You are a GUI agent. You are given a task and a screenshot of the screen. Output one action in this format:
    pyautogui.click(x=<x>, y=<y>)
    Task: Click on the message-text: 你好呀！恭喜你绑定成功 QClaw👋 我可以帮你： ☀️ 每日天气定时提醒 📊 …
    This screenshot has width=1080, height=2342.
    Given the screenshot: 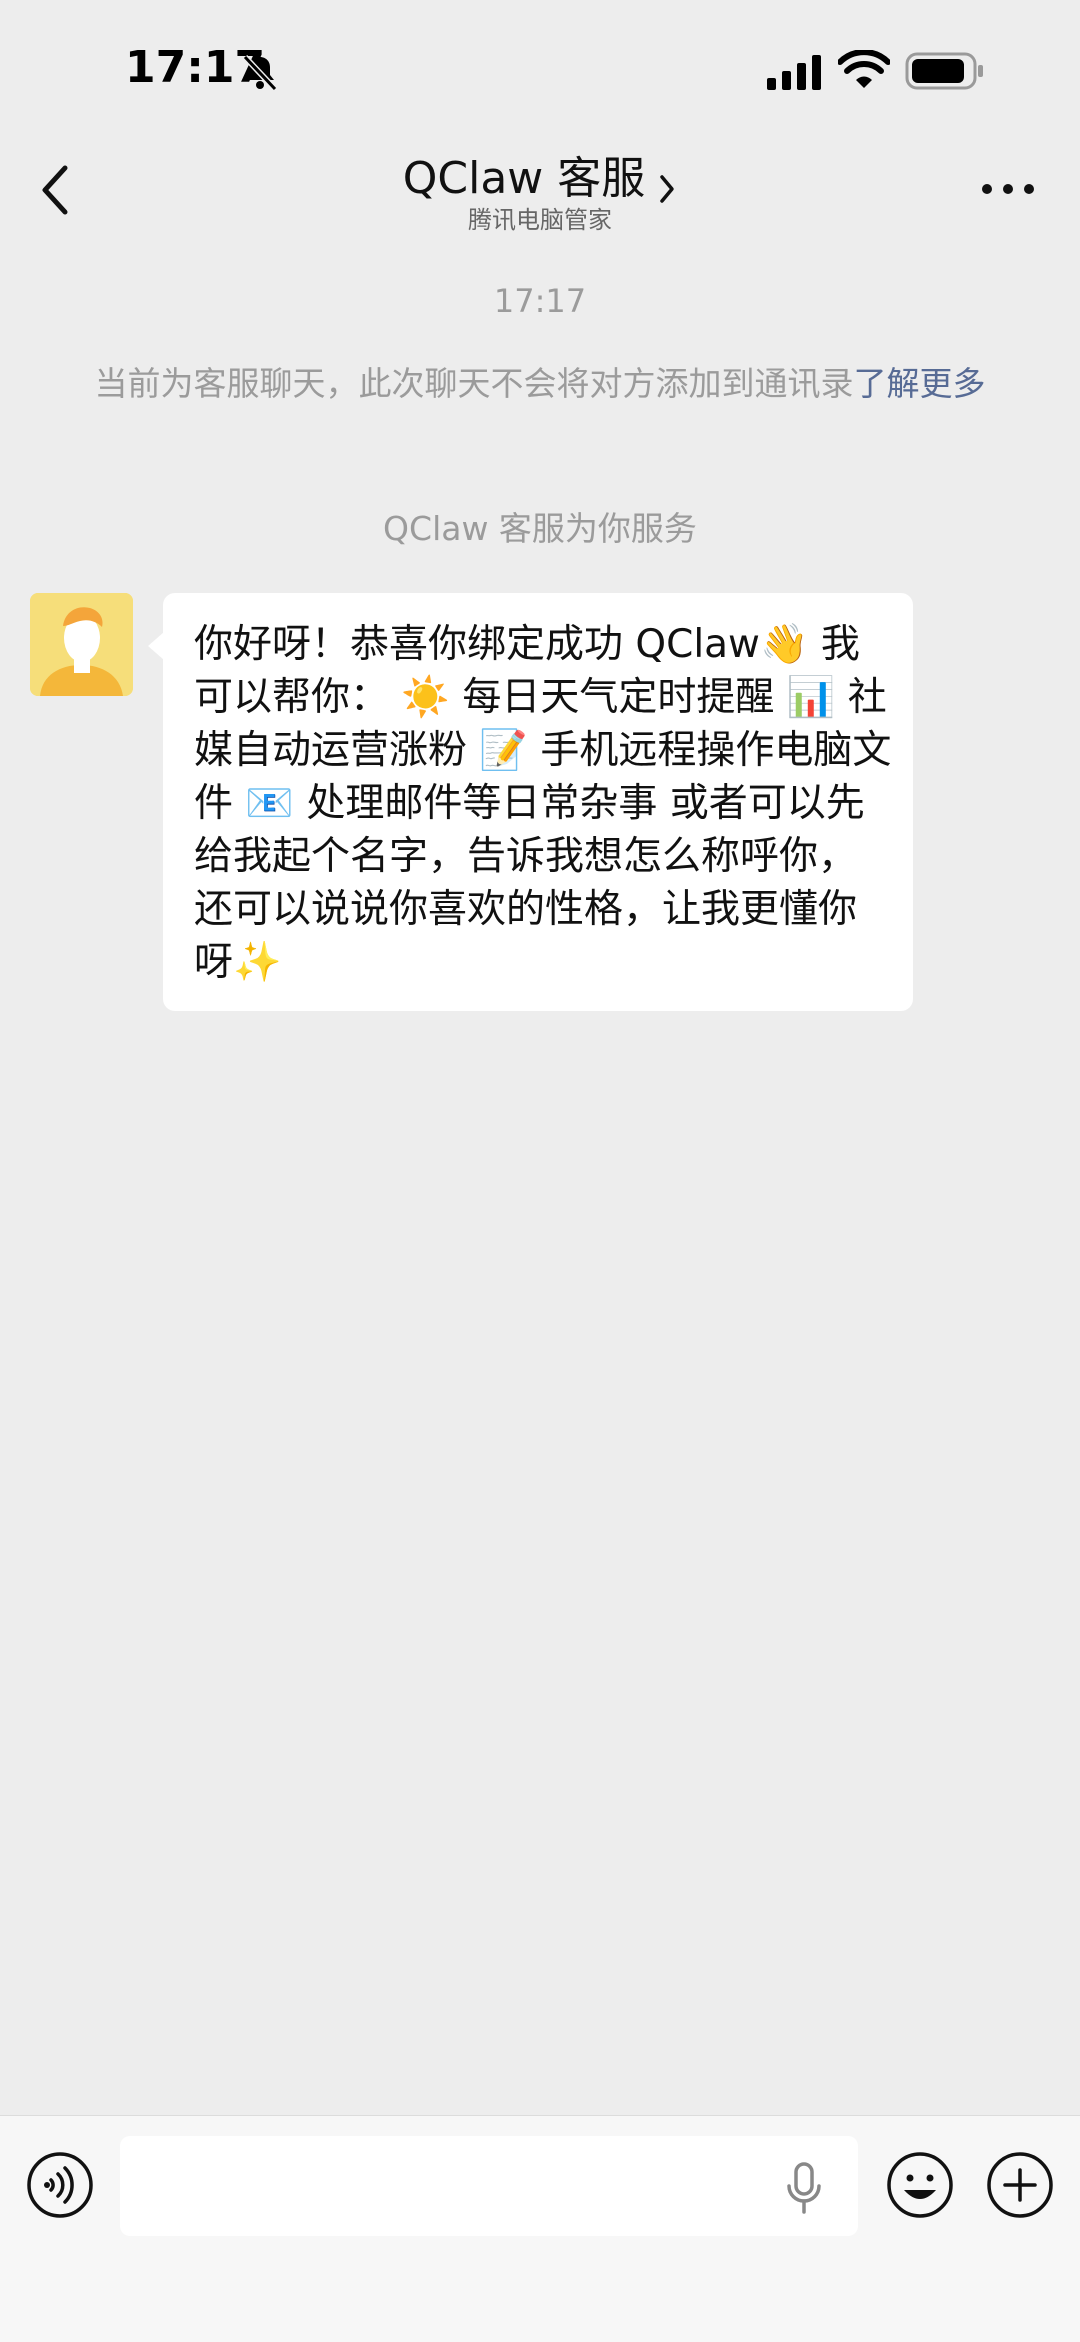 What is the action you would take?
    pyautogui.click(x=543, y=803)
    